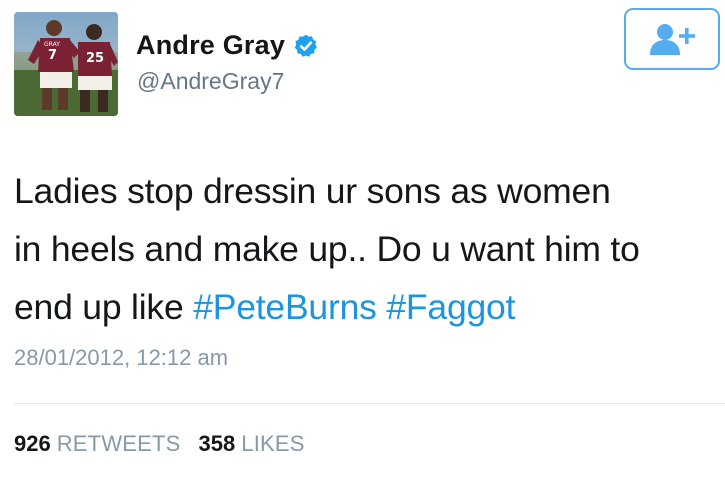 The height and width of the screenshot is (478, 725). I want to click on likes-count: 358, so click(217, 443).